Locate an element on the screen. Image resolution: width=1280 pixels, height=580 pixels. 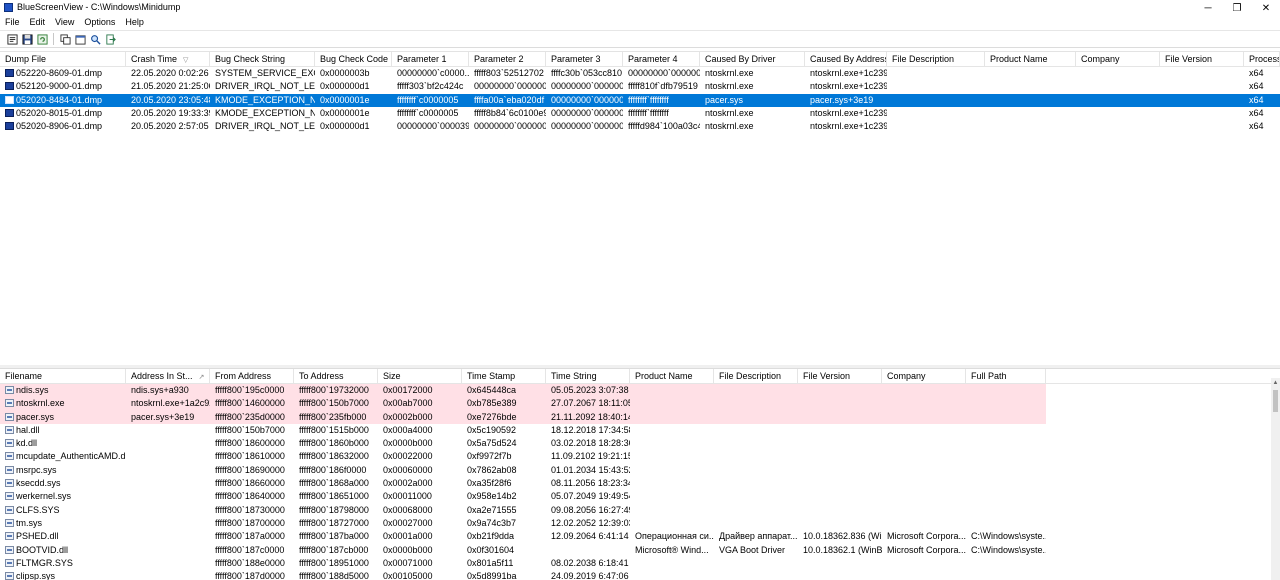
cell-time-string: 03.02.2018 18:28:36 is located at coordinates (588, 443).